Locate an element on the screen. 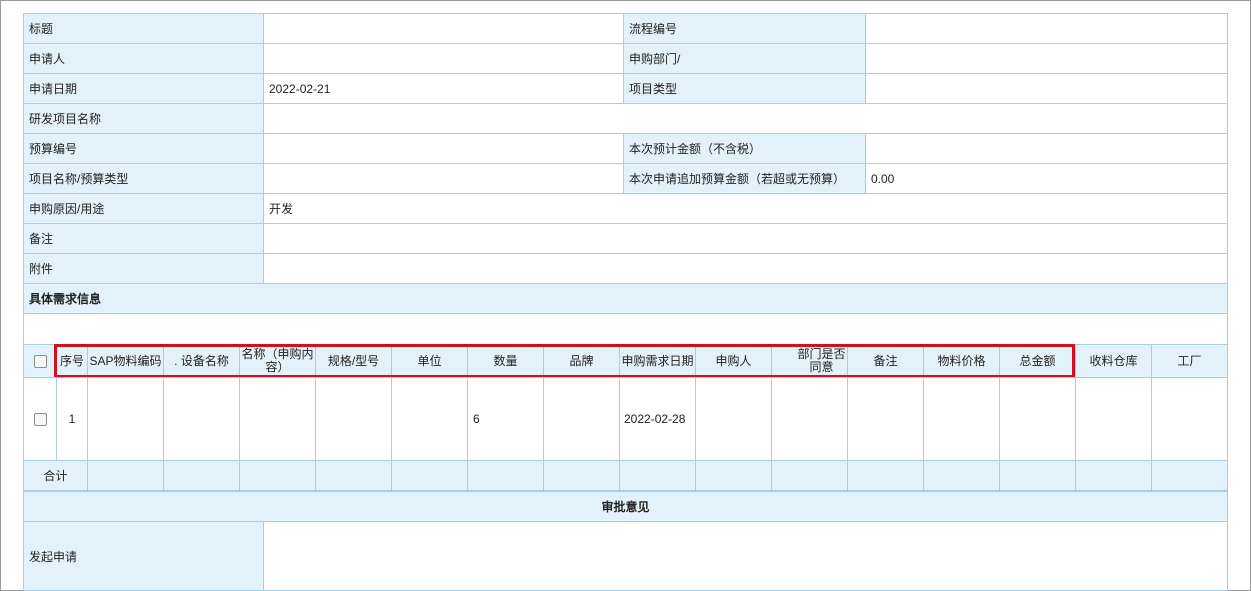  select-all-checkbox is located at coordinates (40, 361).